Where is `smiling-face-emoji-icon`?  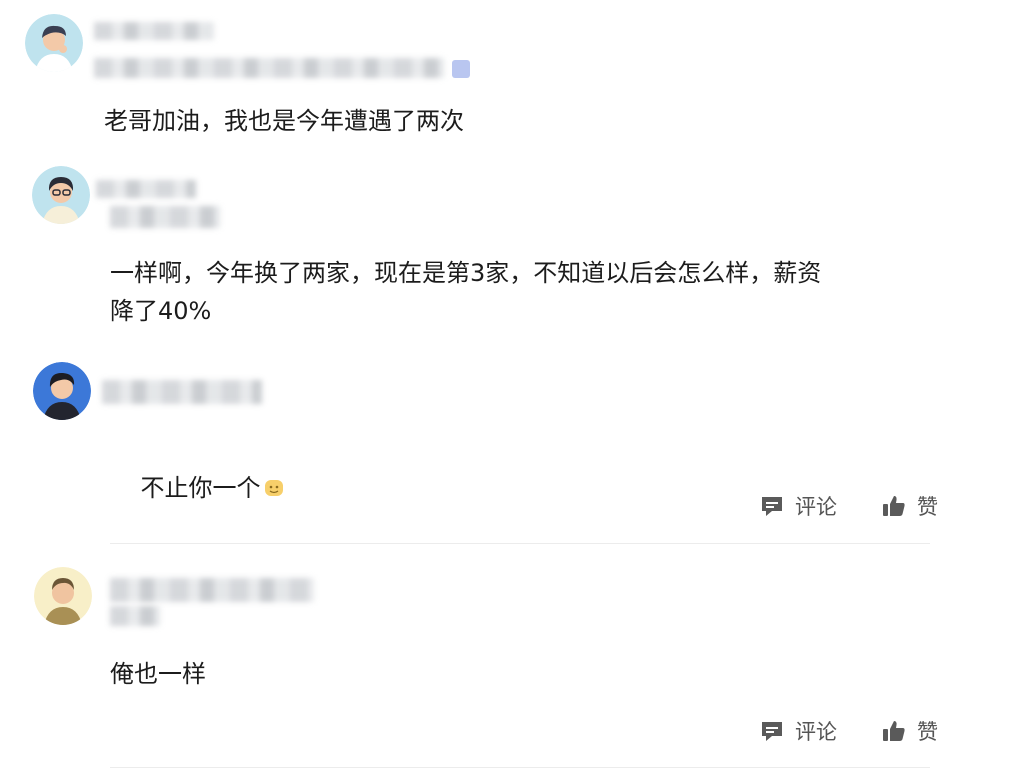 smiling-face-emoji-icon is located at coordinates (273, 488).